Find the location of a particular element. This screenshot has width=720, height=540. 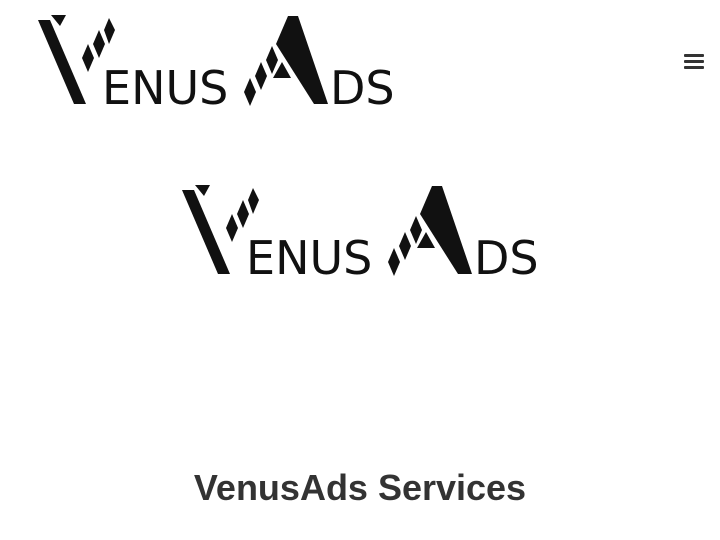

hero-logo: ENUS DS is located at coordinates (360, 231).